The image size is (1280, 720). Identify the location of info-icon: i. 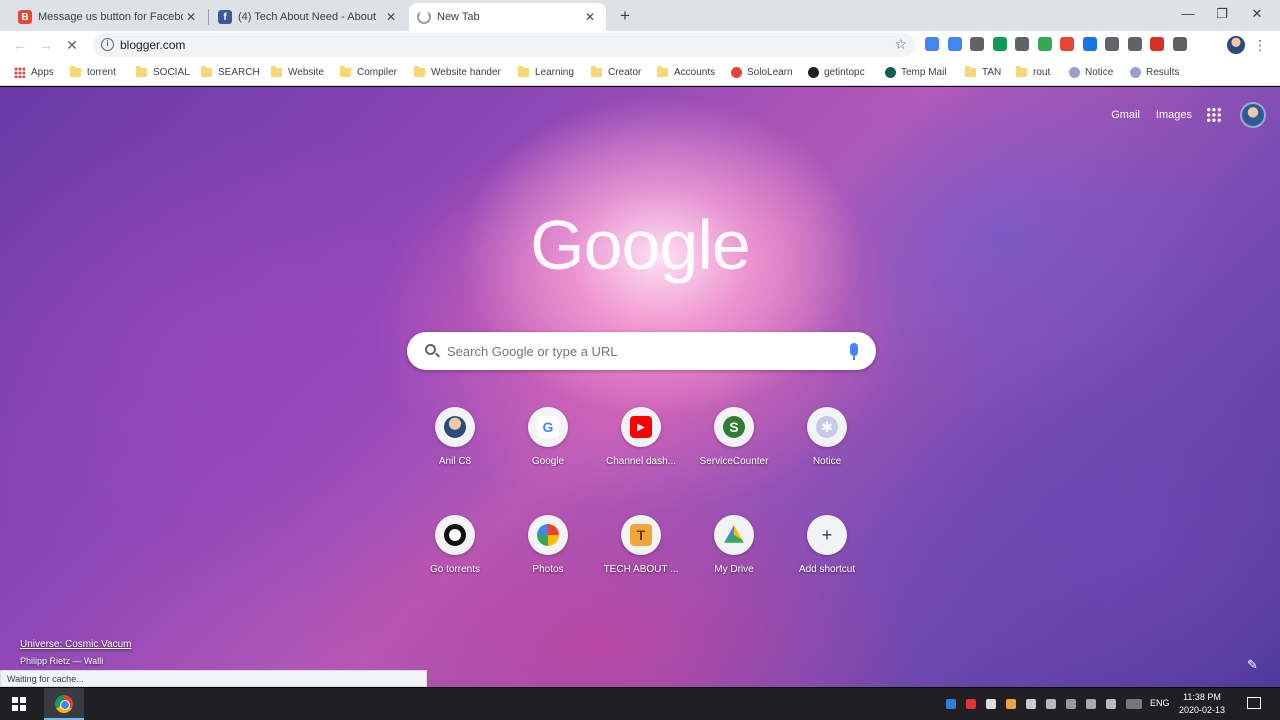
(107, 44).